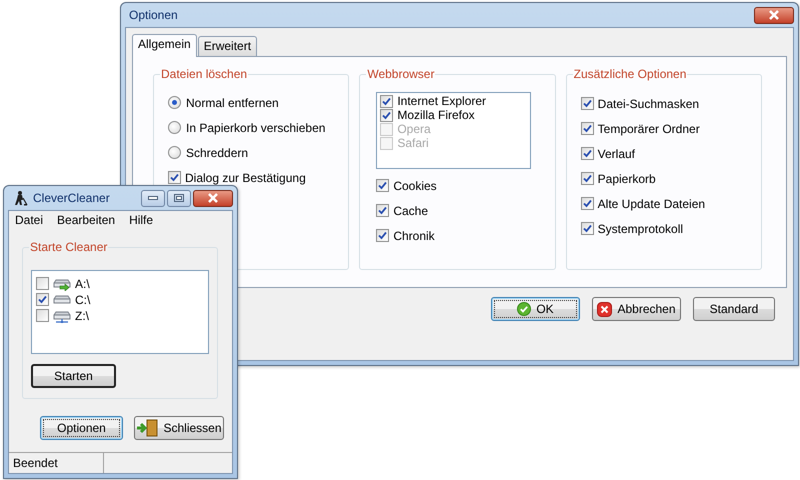  What do you see at coordinates (734, 309) in the screenshot?
I see `button: Standard` at bounding box center [734, 309].